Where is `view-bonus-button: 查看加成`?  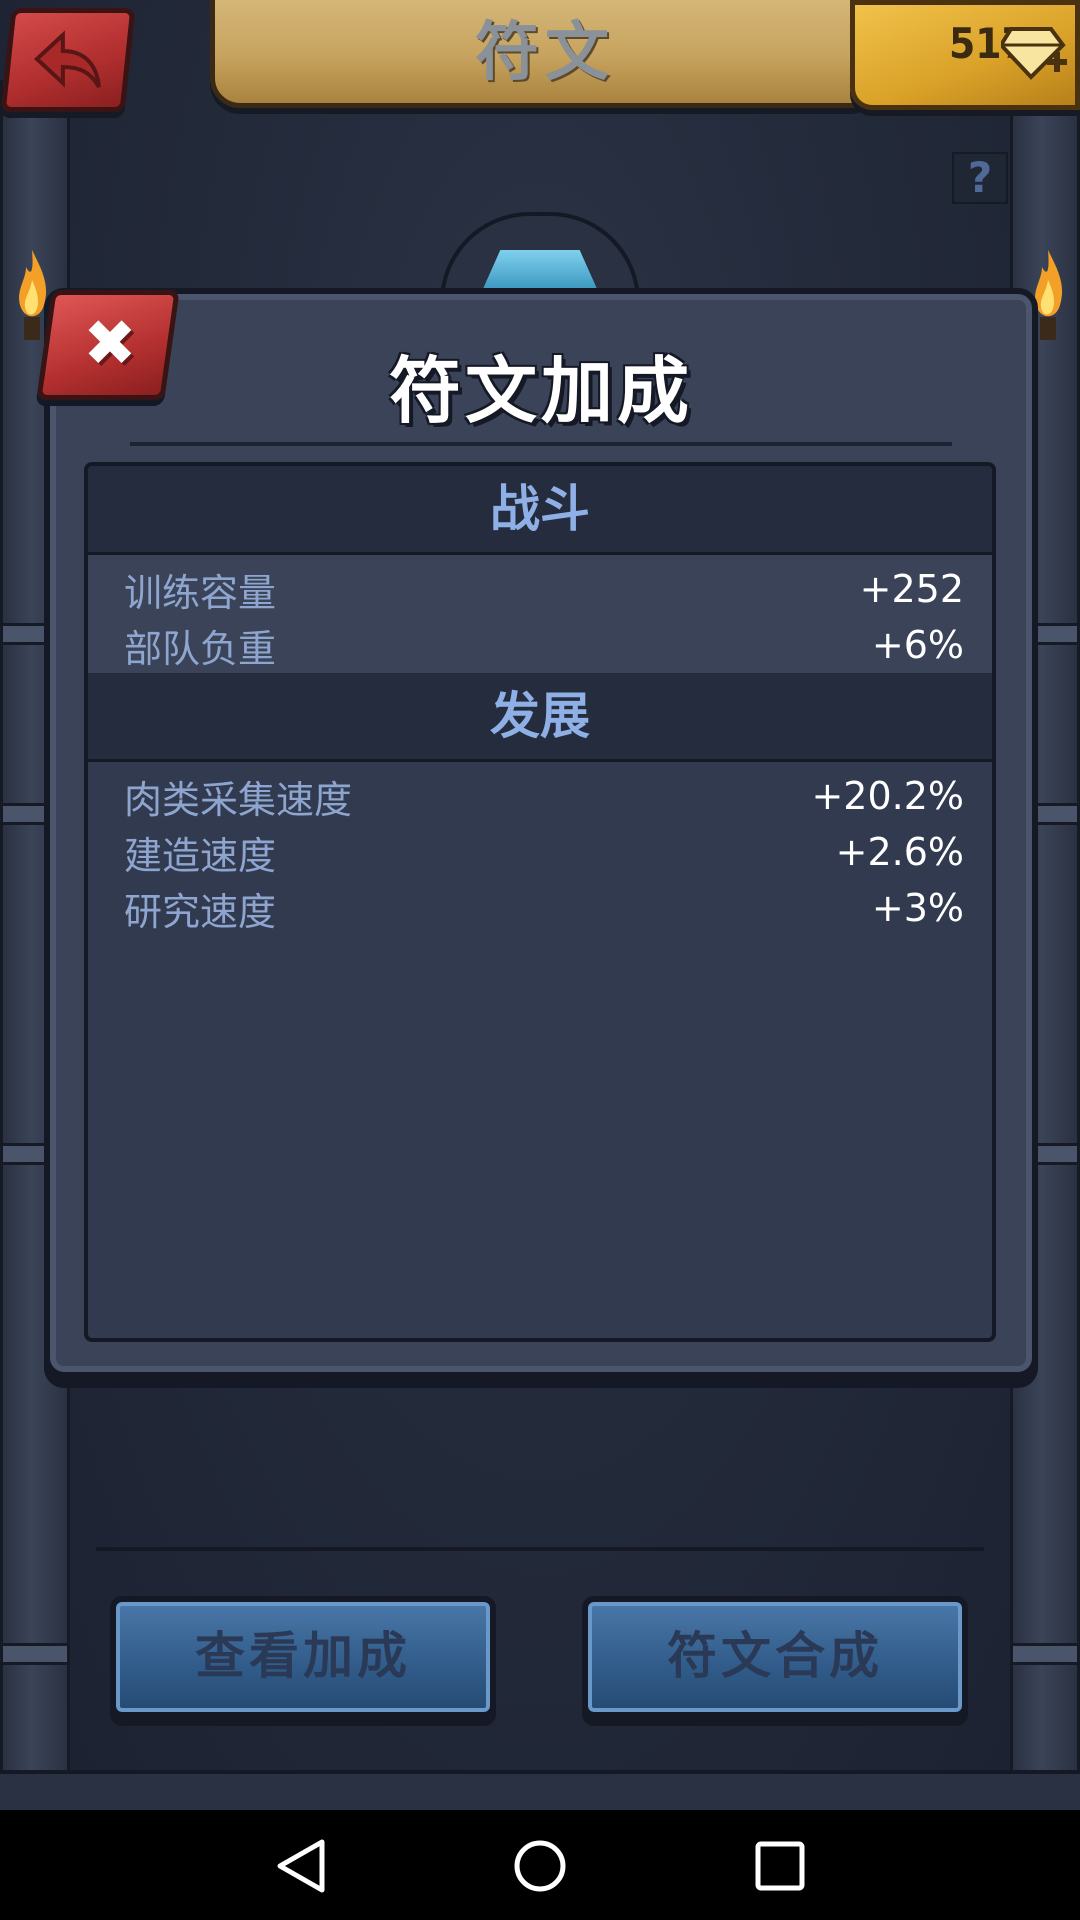
view-bonus-button: 查看加成 is located at coordinates (303, 1657).